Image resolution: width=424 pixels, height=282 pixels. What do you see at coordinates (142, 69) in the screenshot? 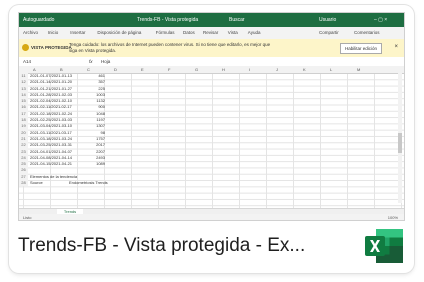
I see `column-header: E` at bounding box center [142, 69].